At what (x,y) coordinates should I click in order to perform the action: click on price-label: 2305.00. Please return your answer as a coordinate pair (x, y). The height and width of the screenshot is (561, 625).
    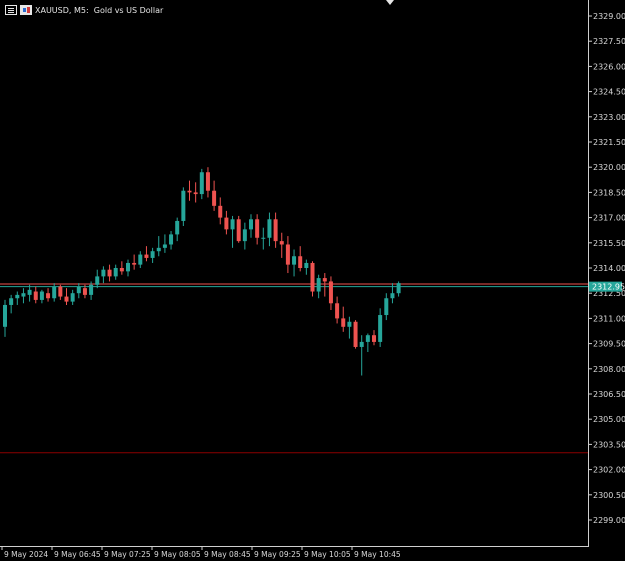
    Looking at the image, I should click on (609, 419).